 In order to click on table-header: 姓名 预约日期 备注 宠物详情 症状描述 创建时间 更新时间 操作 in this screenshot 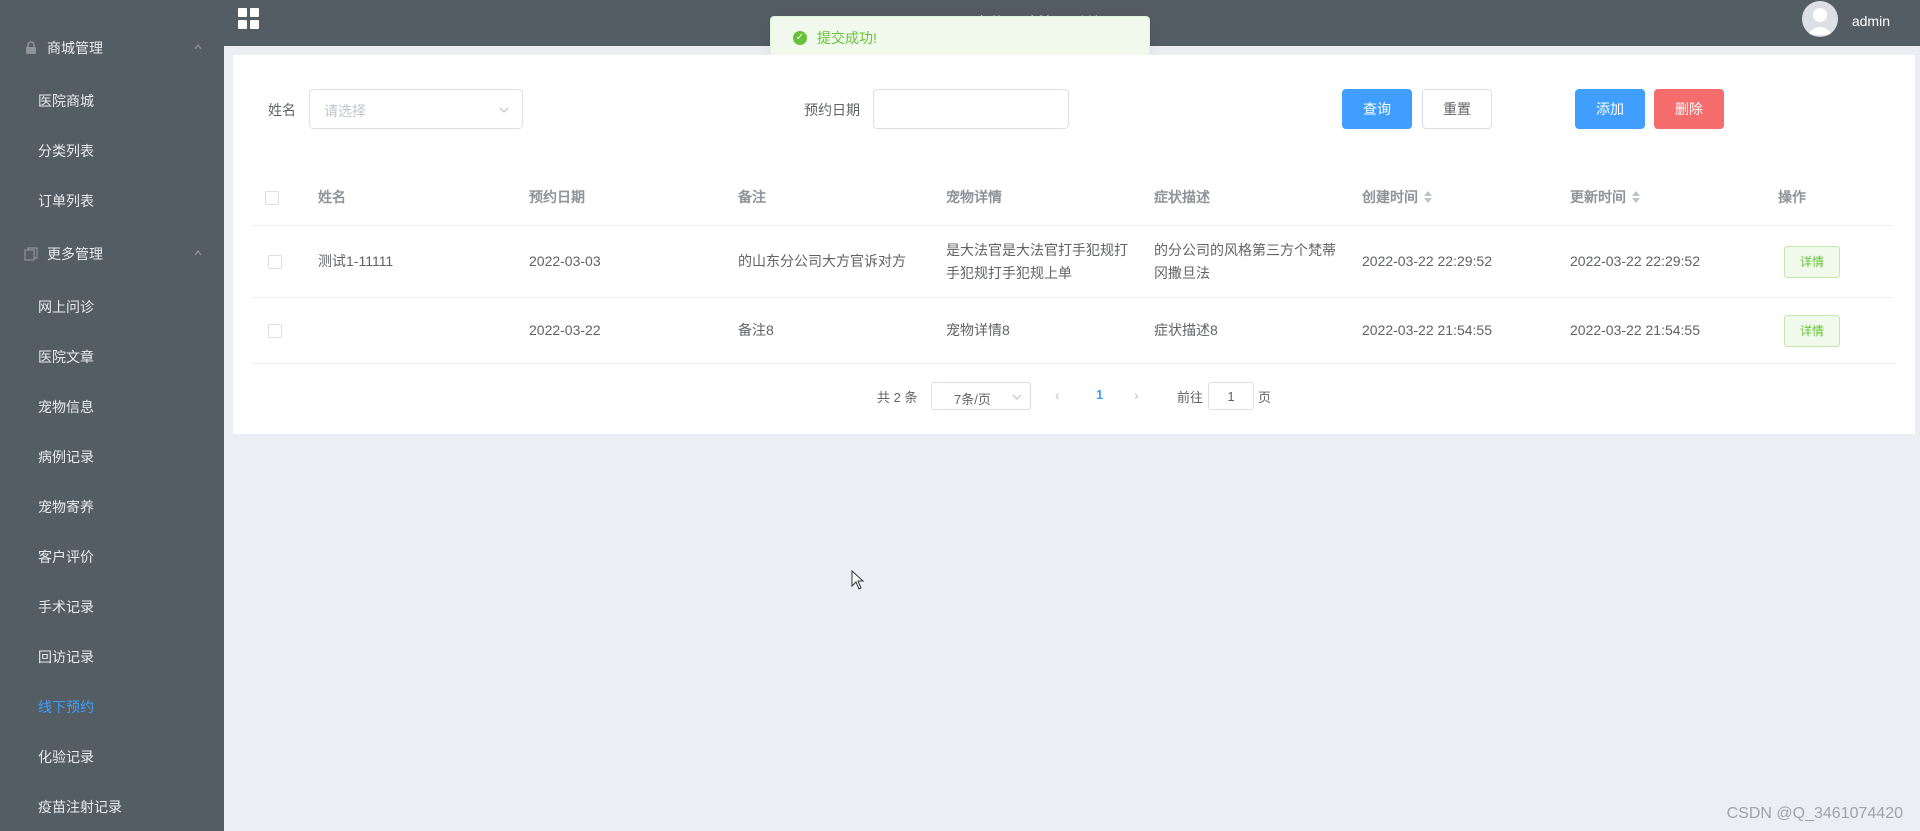, I will do `click(1073, 197)`.